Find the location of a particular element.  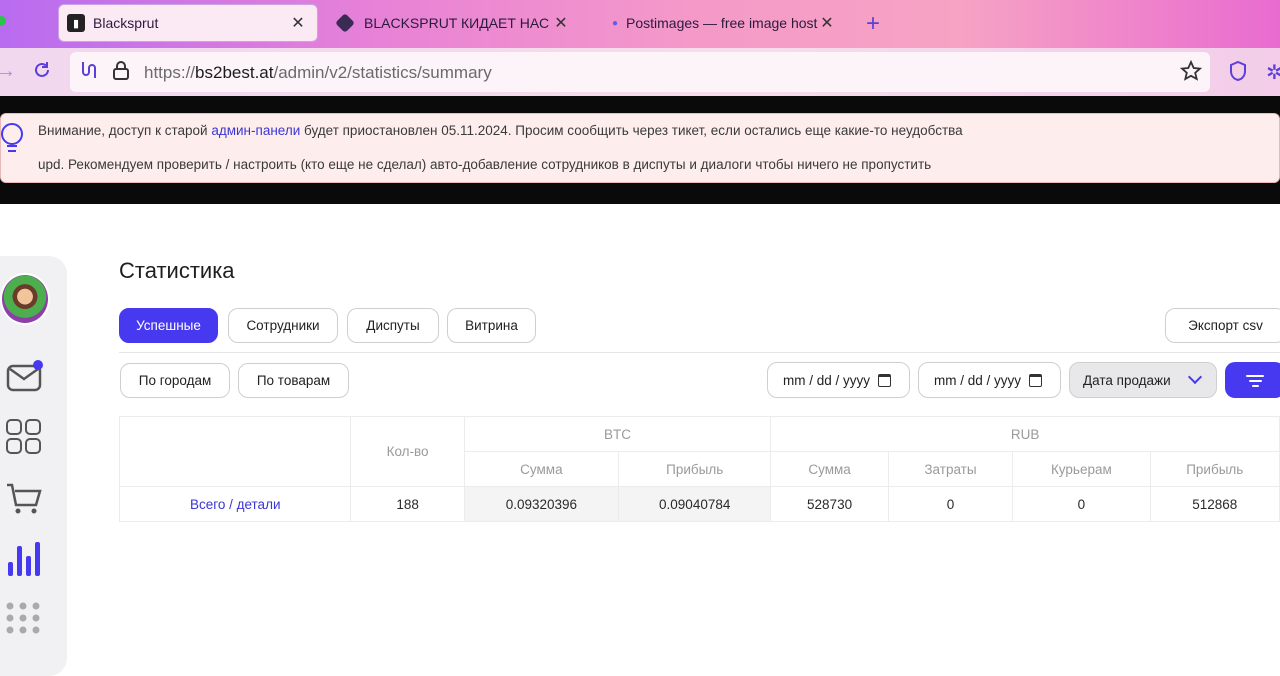

header-rub-sum: Сумма is located at coordinates (829, 469).